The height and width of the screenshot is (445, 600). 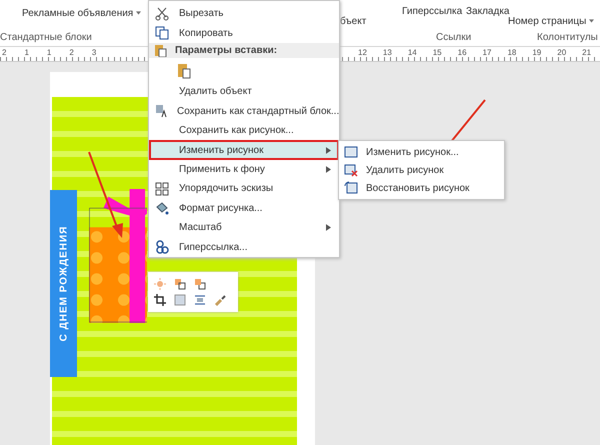 What do you see at coordinates (351, 170) in the screenshot?
I see `delete-picture-icon` at bounding box center [351, 170].